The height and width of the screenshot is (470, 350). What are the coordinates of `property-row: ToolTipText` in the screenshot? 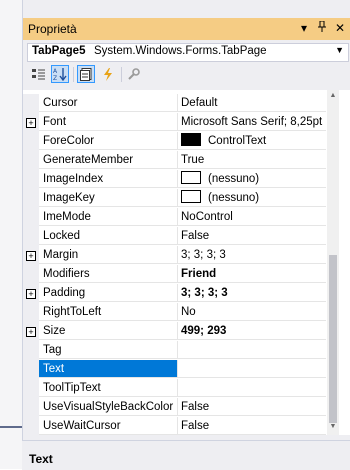 It's located at (174, 388).